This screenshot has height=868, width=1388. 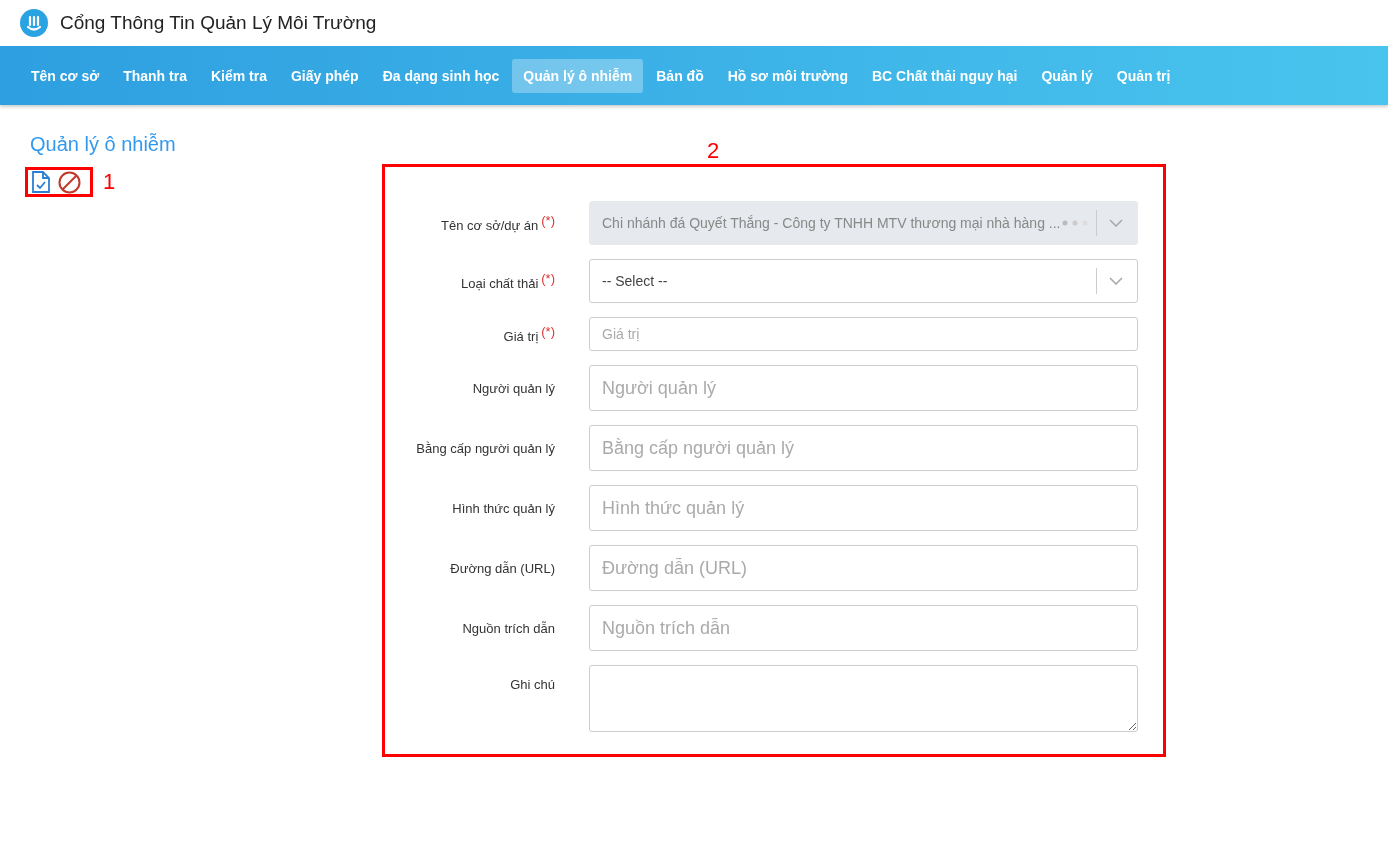 What do you see at coordinates (1143, 75) in the screenshot?
I see `nav-tab: Quản trị` at bounding box center [1143, 75].